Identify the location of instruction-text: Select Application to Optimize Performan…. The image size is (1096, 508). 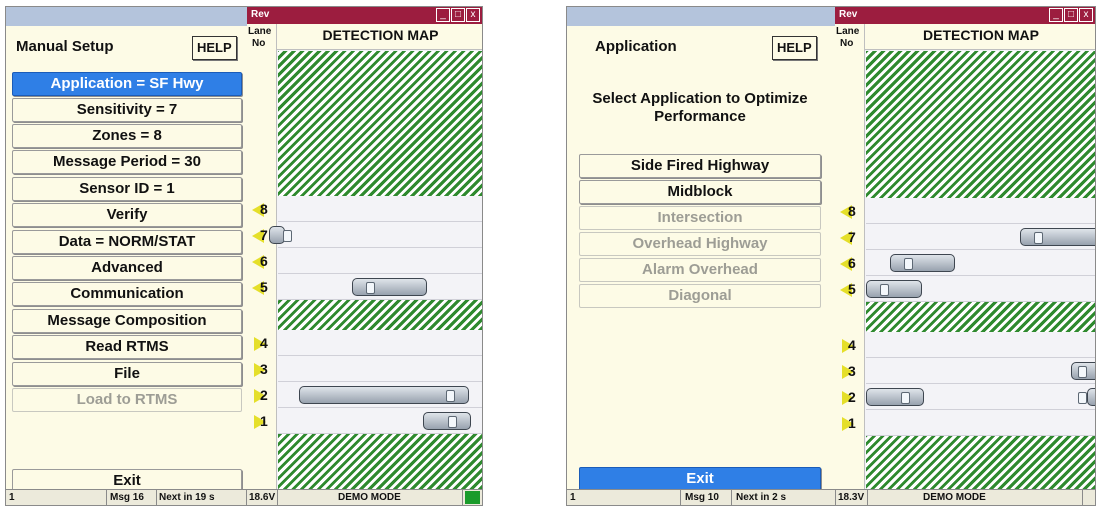
(700, 107).